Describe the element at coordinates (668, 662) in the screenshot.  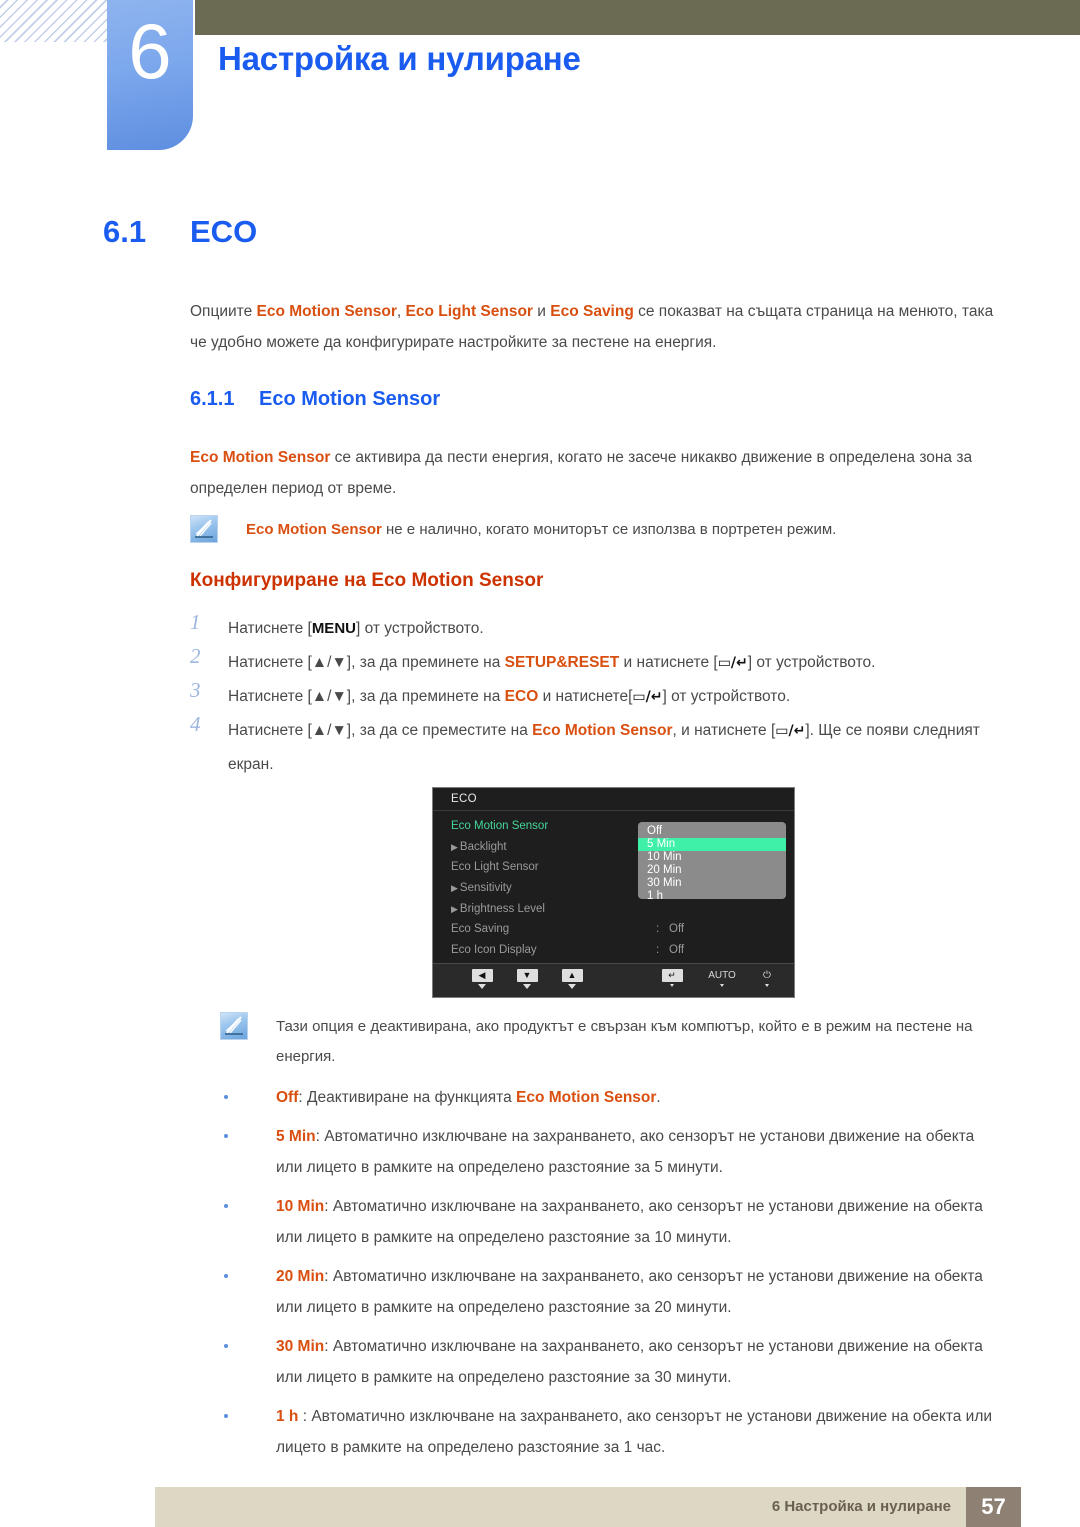
I see `step-text-mid: и натиснете [` at that location.